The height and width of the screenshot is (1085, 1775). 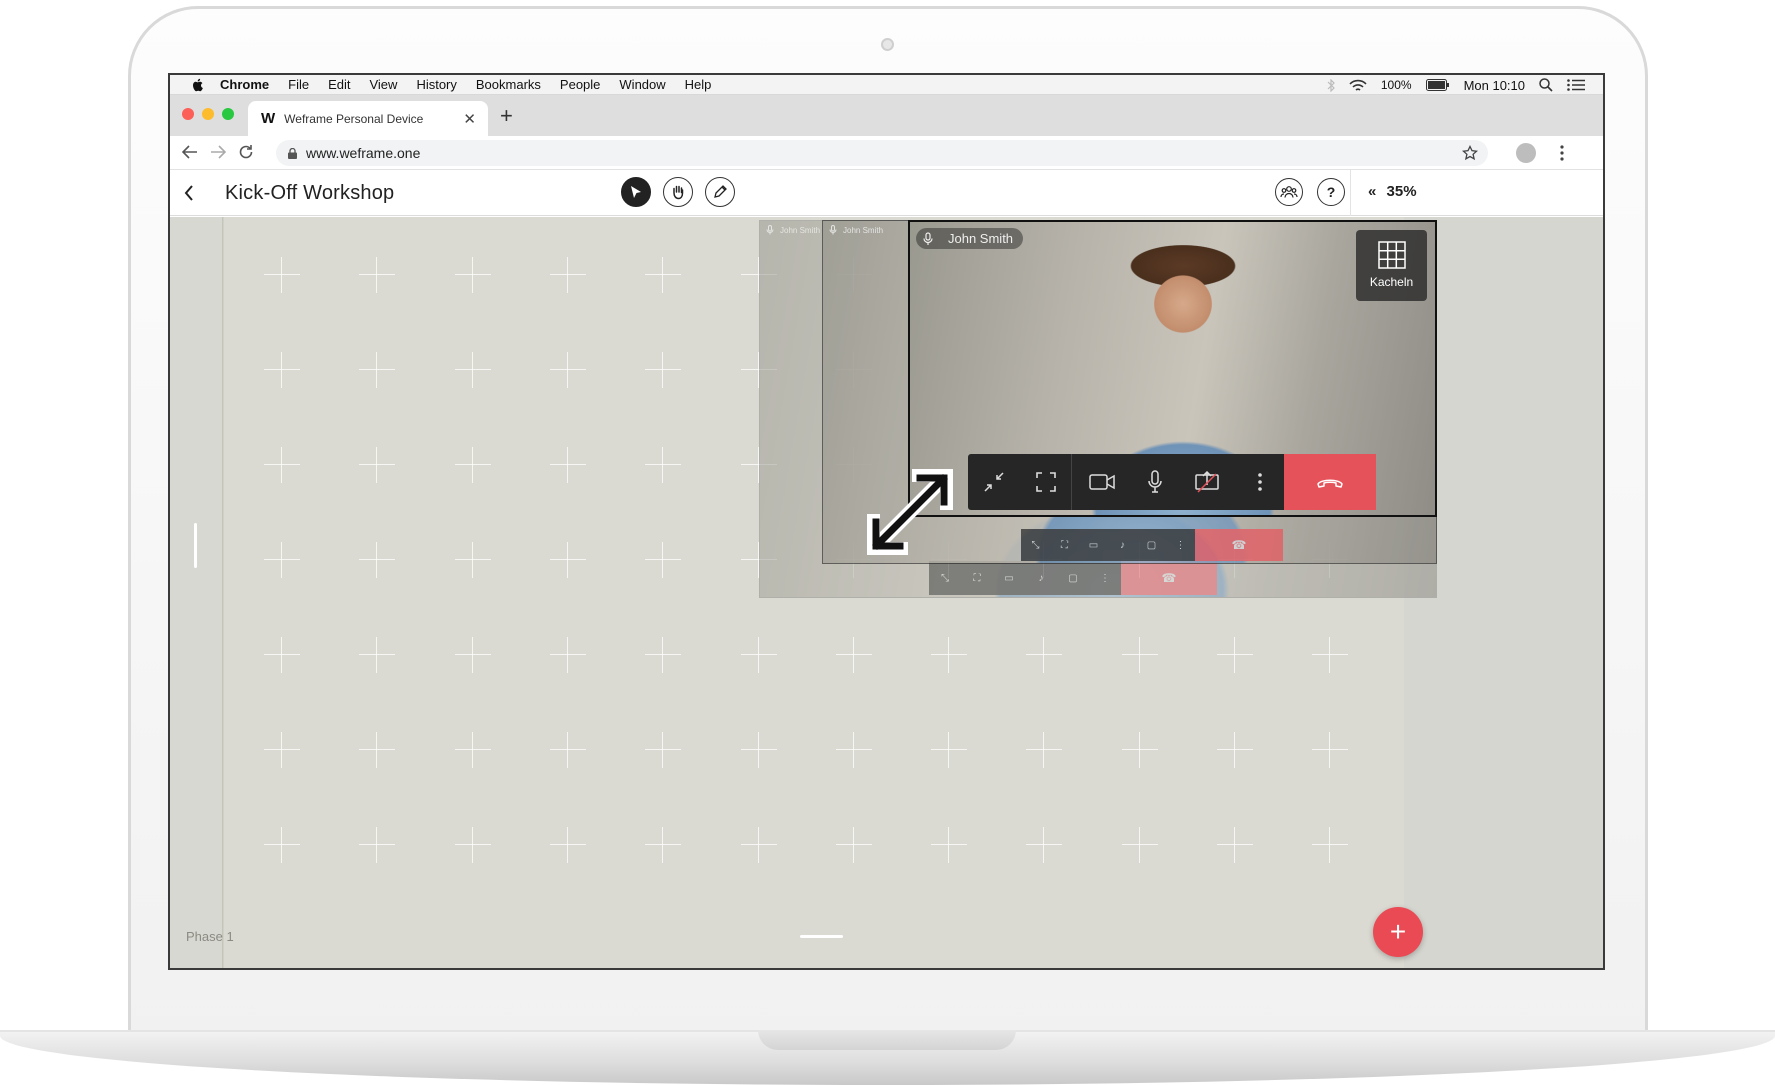 What do you see at coordinates (189, 193) in the screenshot?
I see `back-chevron-icon` at bounding box center [189, 193].